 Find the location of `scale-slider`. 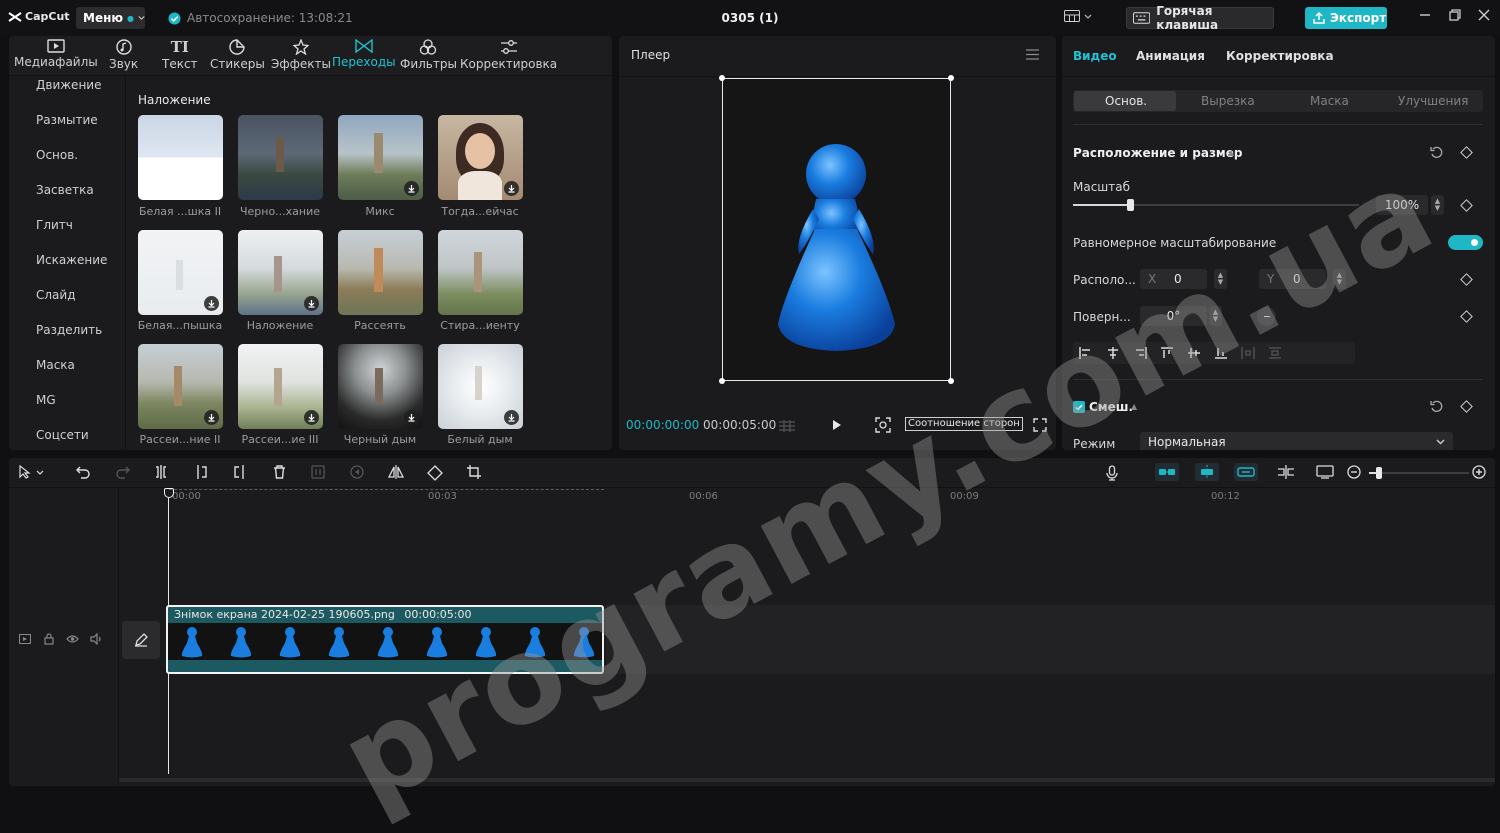

scale-slider is located at coordinates (1216, 205).